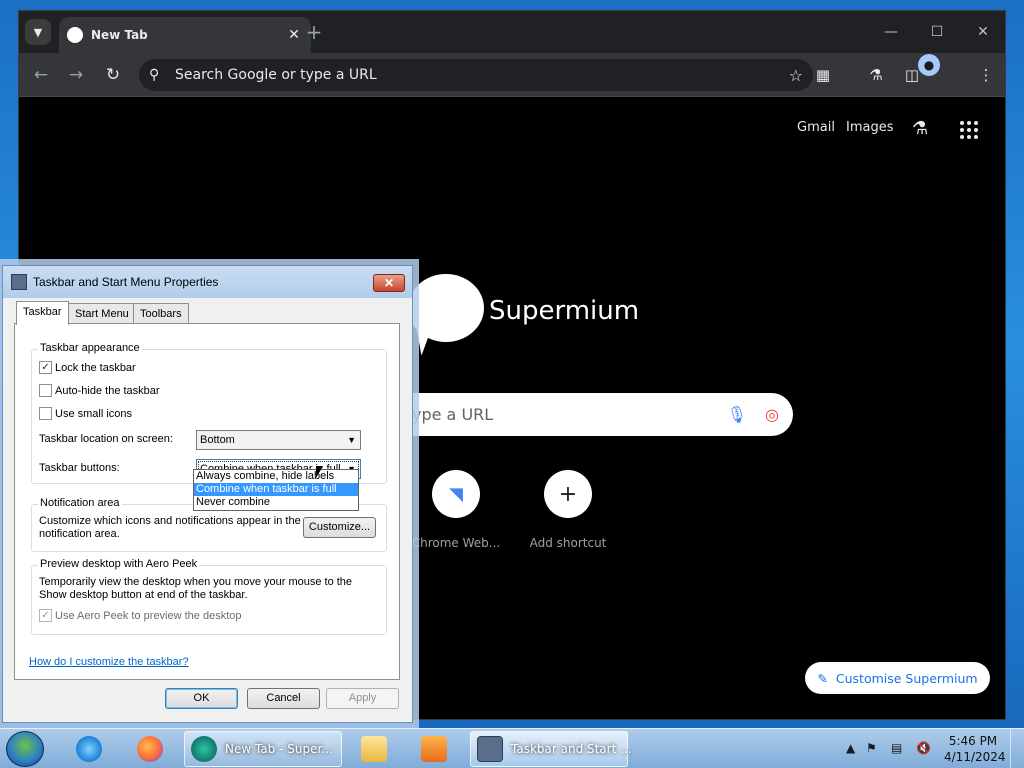 The width and height of the screenshot is (1024, 768). Describe the element at coordinates (870, 127) in the screenshot. I see `images-link: Images` at that location.